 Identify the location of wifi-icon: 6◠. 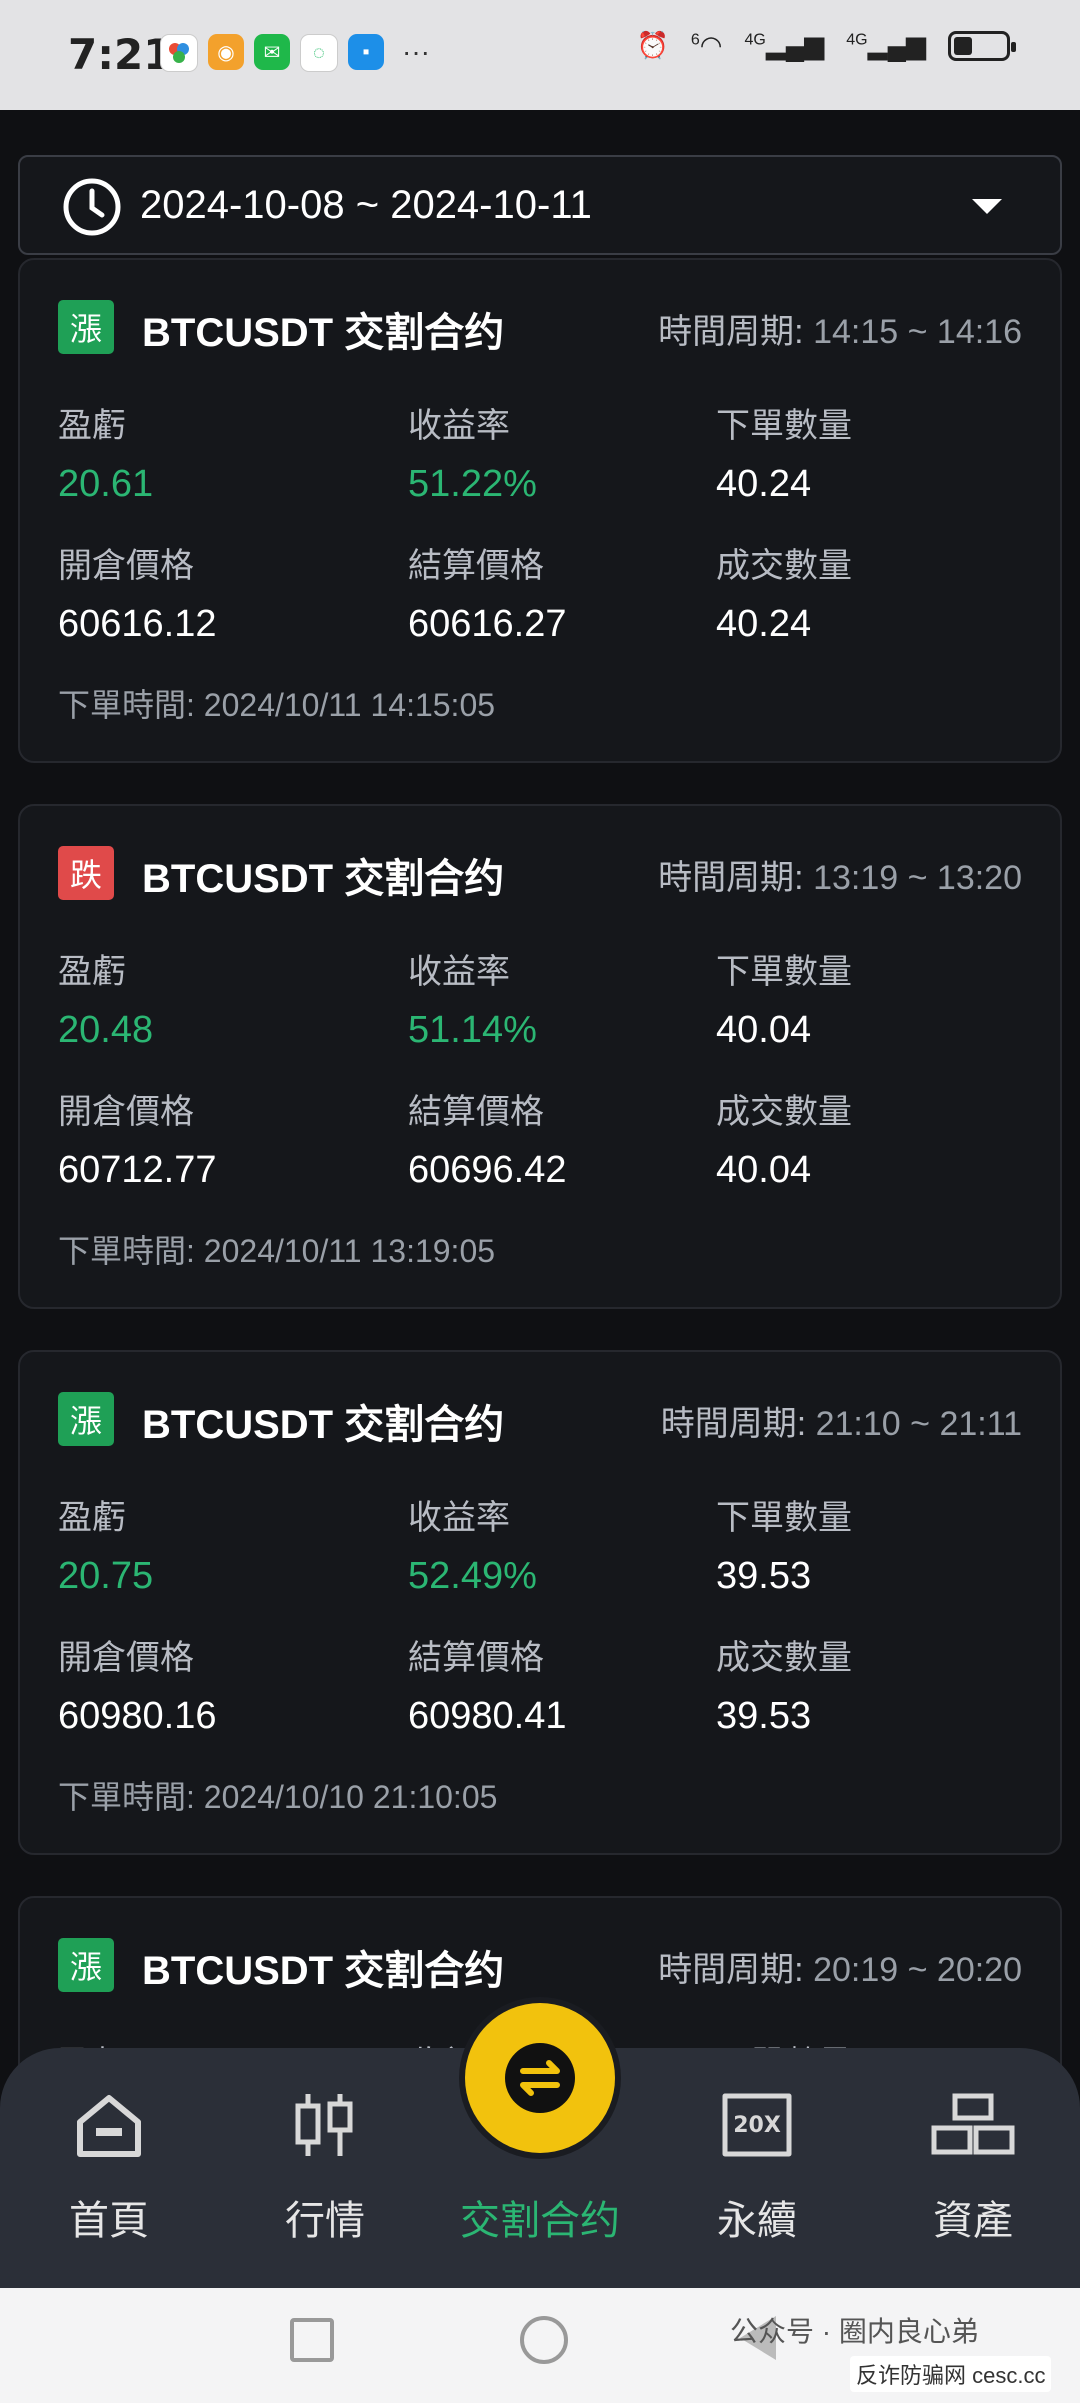
(706, 45).